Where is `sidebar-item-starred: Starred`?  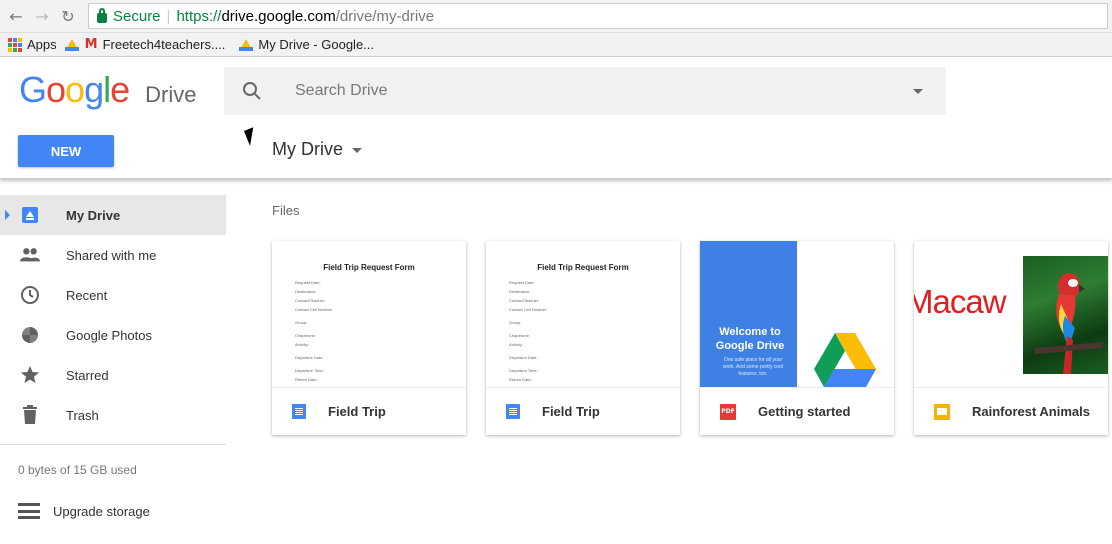
sidebar-item-starred: Starred is located at coordinates (113, 375).